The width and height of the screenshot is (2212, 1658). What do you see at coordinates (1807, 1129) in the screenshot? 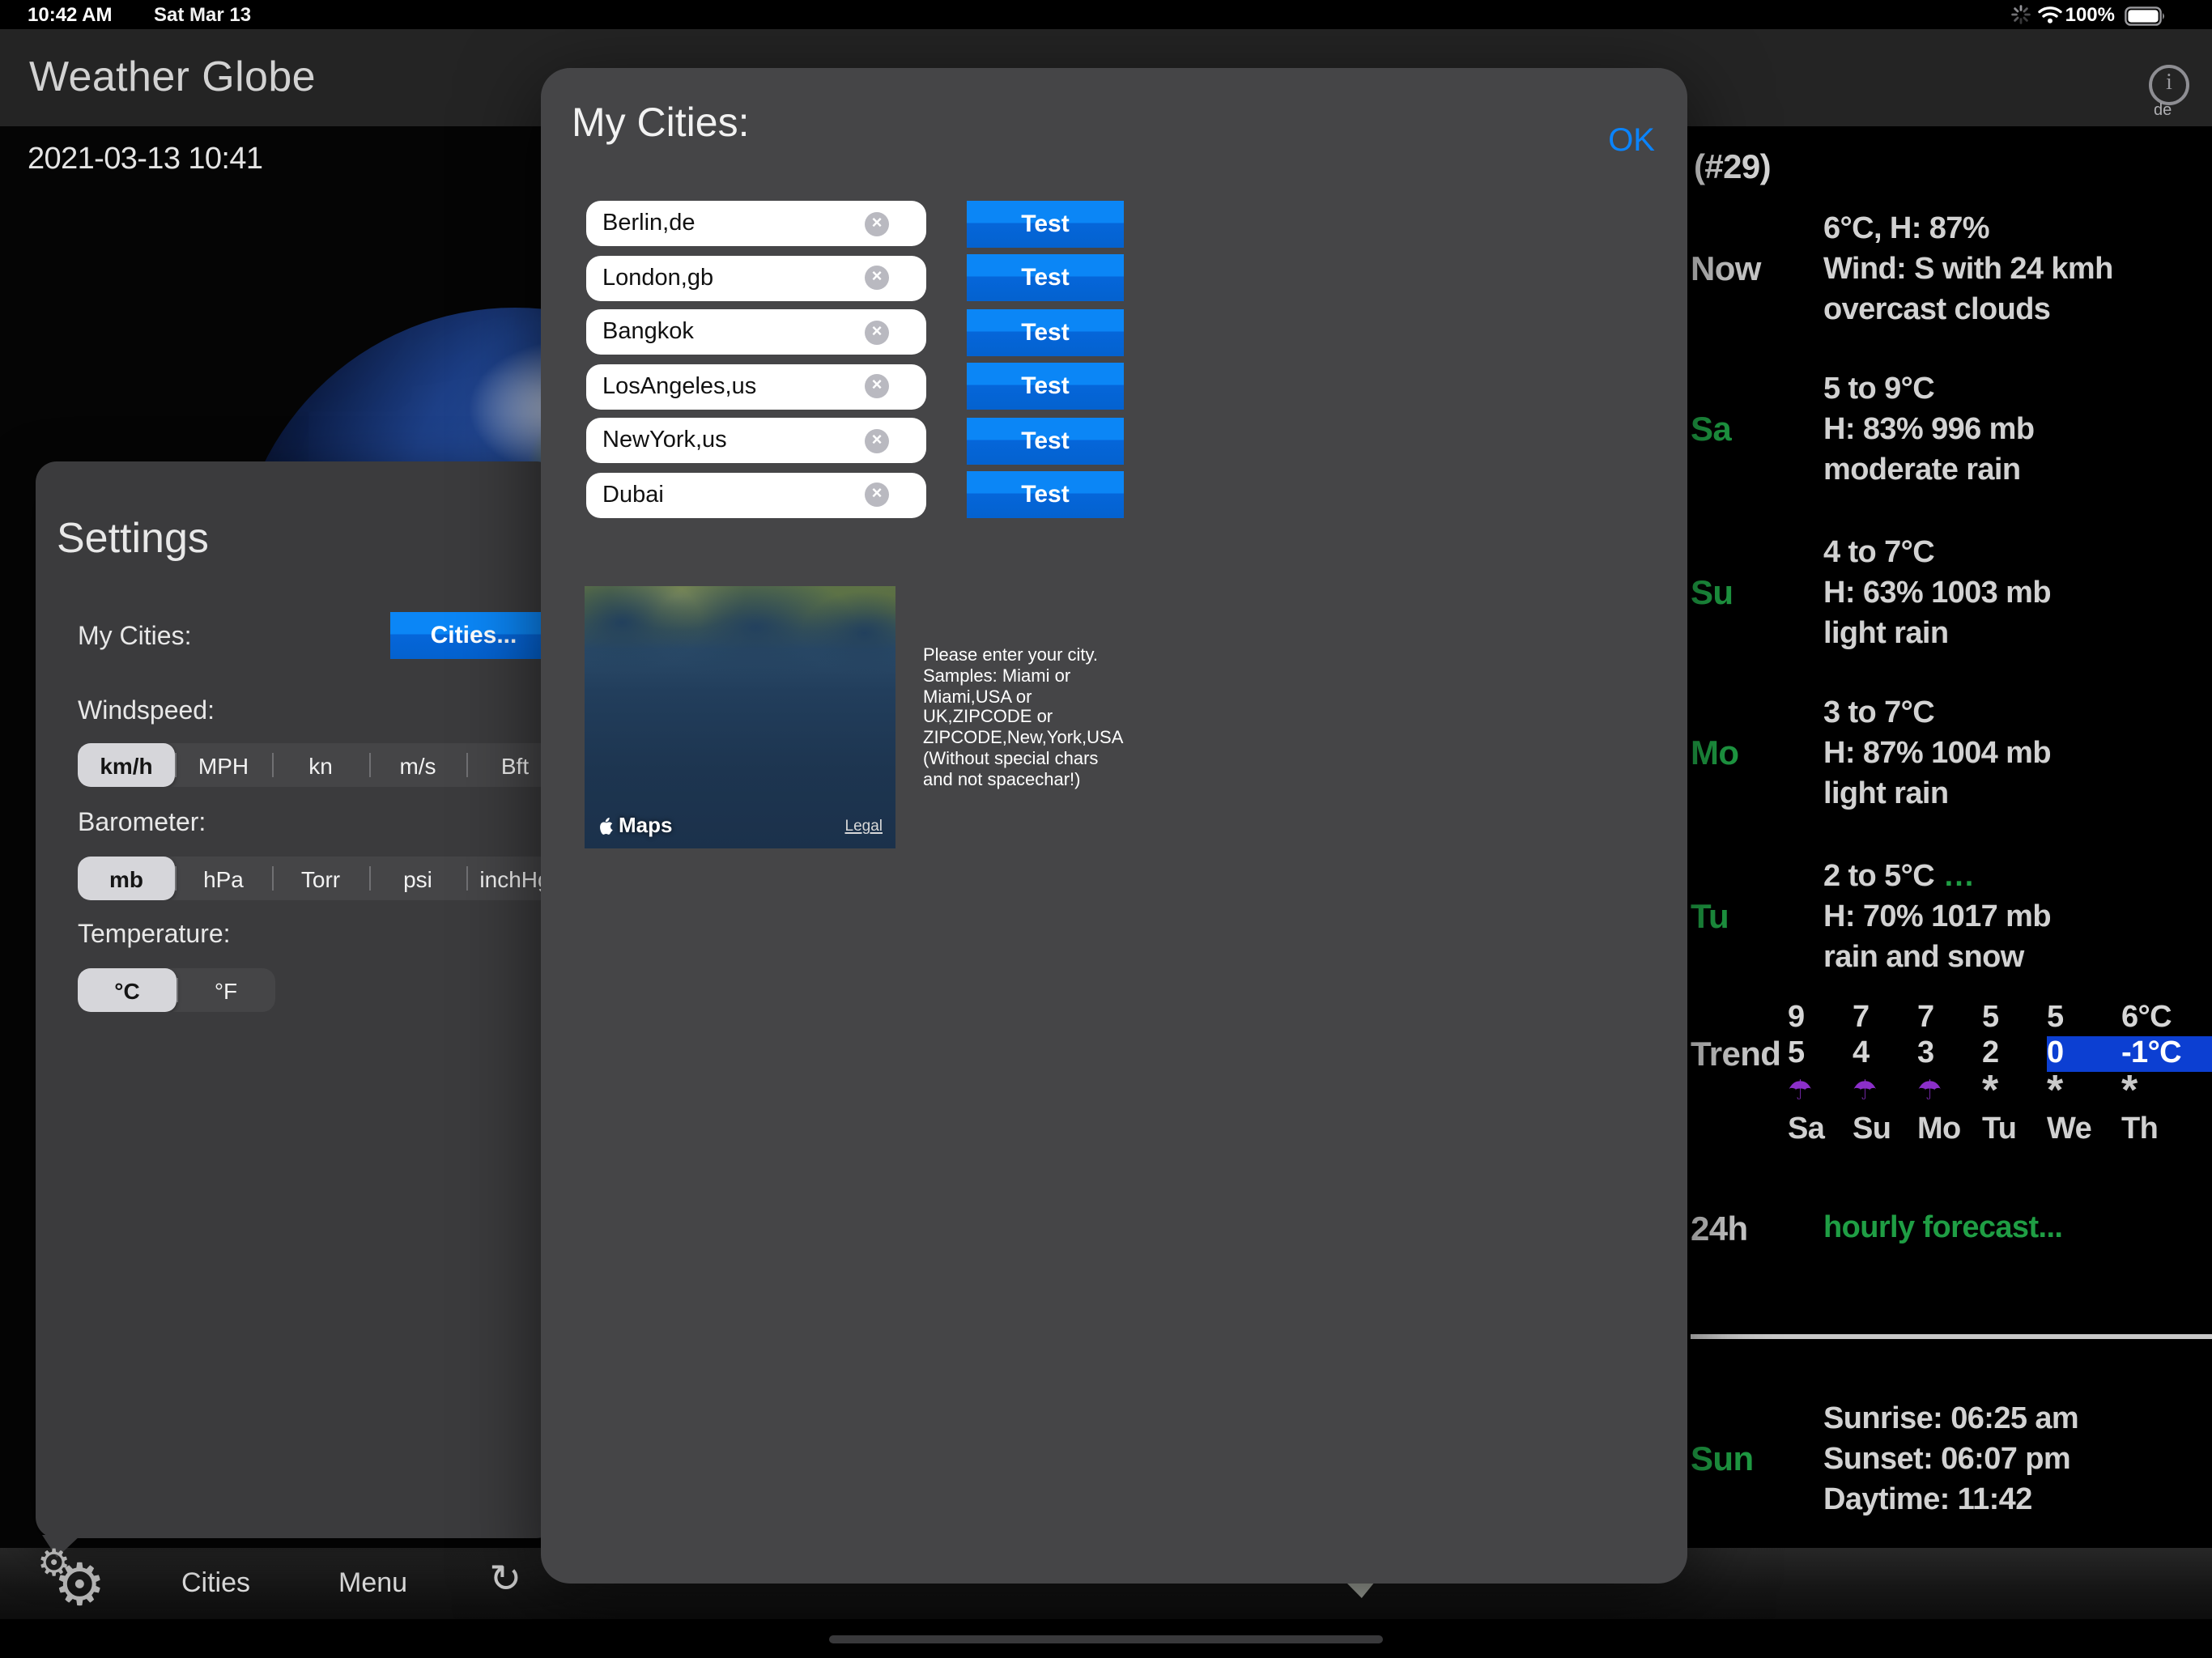
I see `trend-day: Sa` at bounding box center [1807, 1129].